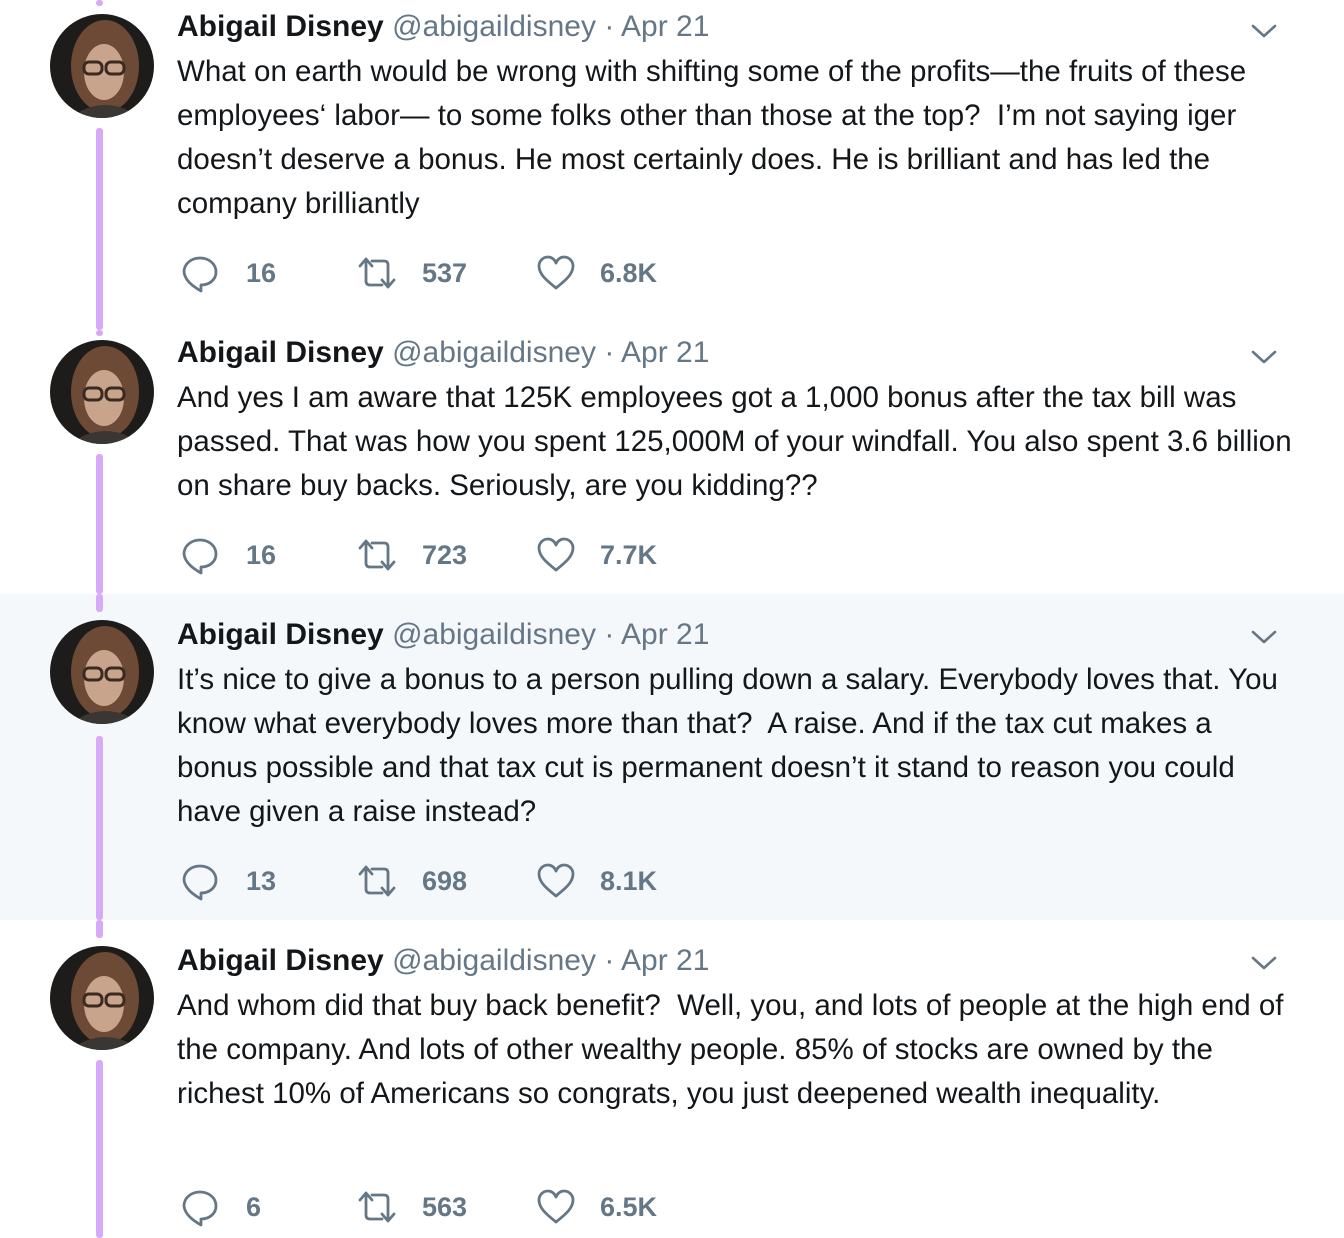 The height and width of the screenshot is (1238, 1344). What do you see at coordinates (445, 881) in the screenshot?
I see `retweet-count: 698` at bounding box center [445, 881].